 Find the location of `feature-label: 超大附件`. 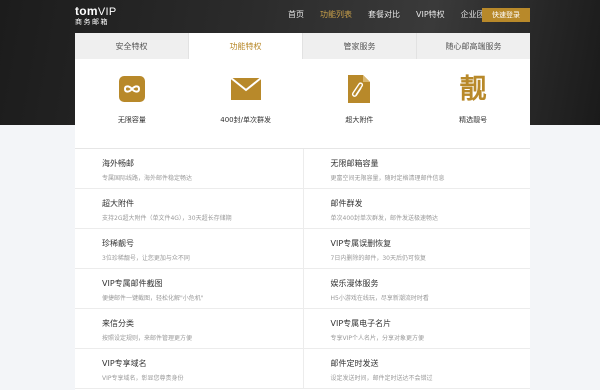

feature-label: 超大附件 is located at coordinates (359, 120).